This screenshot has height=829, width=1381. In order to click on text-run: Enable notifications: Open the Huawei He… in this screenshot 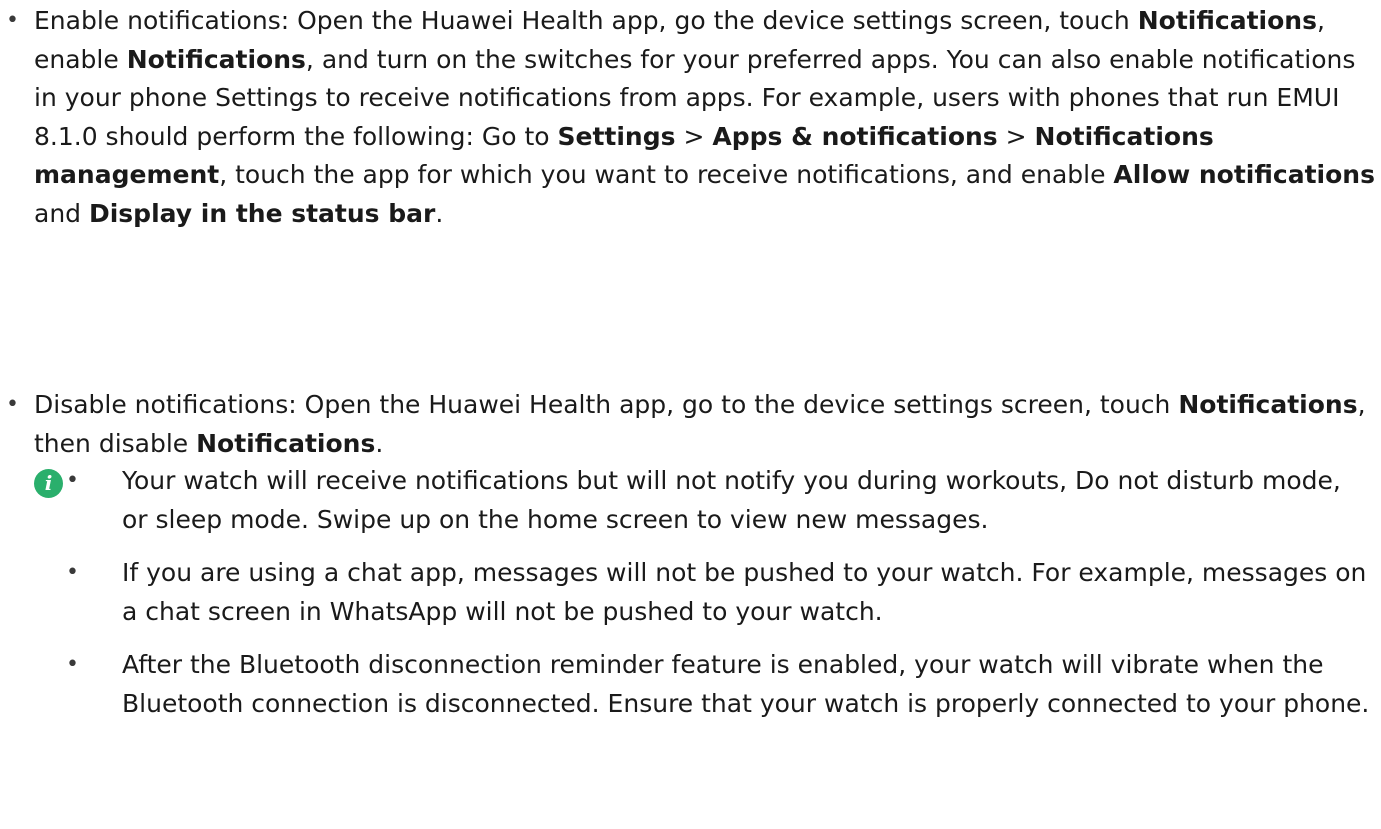, I will do `click(586, 20)`.